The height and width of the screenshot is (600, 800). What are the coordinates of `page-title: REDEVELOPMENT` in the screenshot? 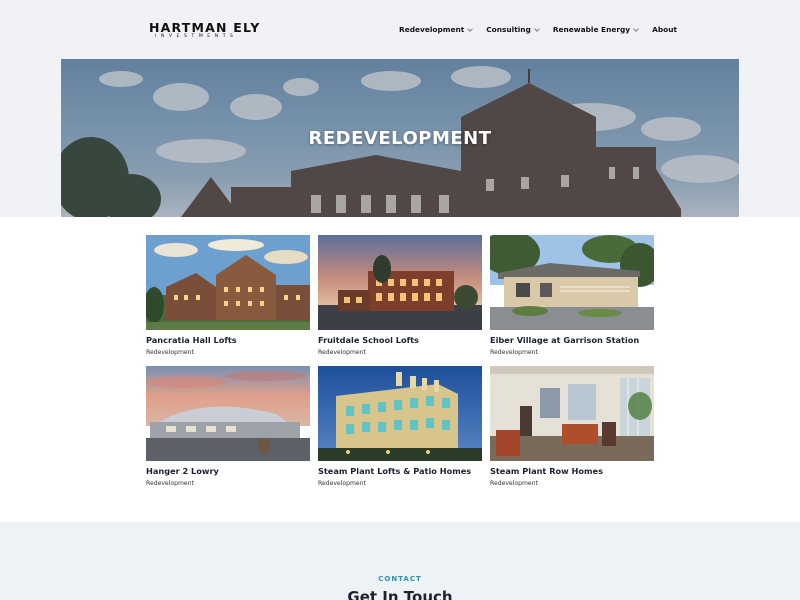 It's located at (400, 138).